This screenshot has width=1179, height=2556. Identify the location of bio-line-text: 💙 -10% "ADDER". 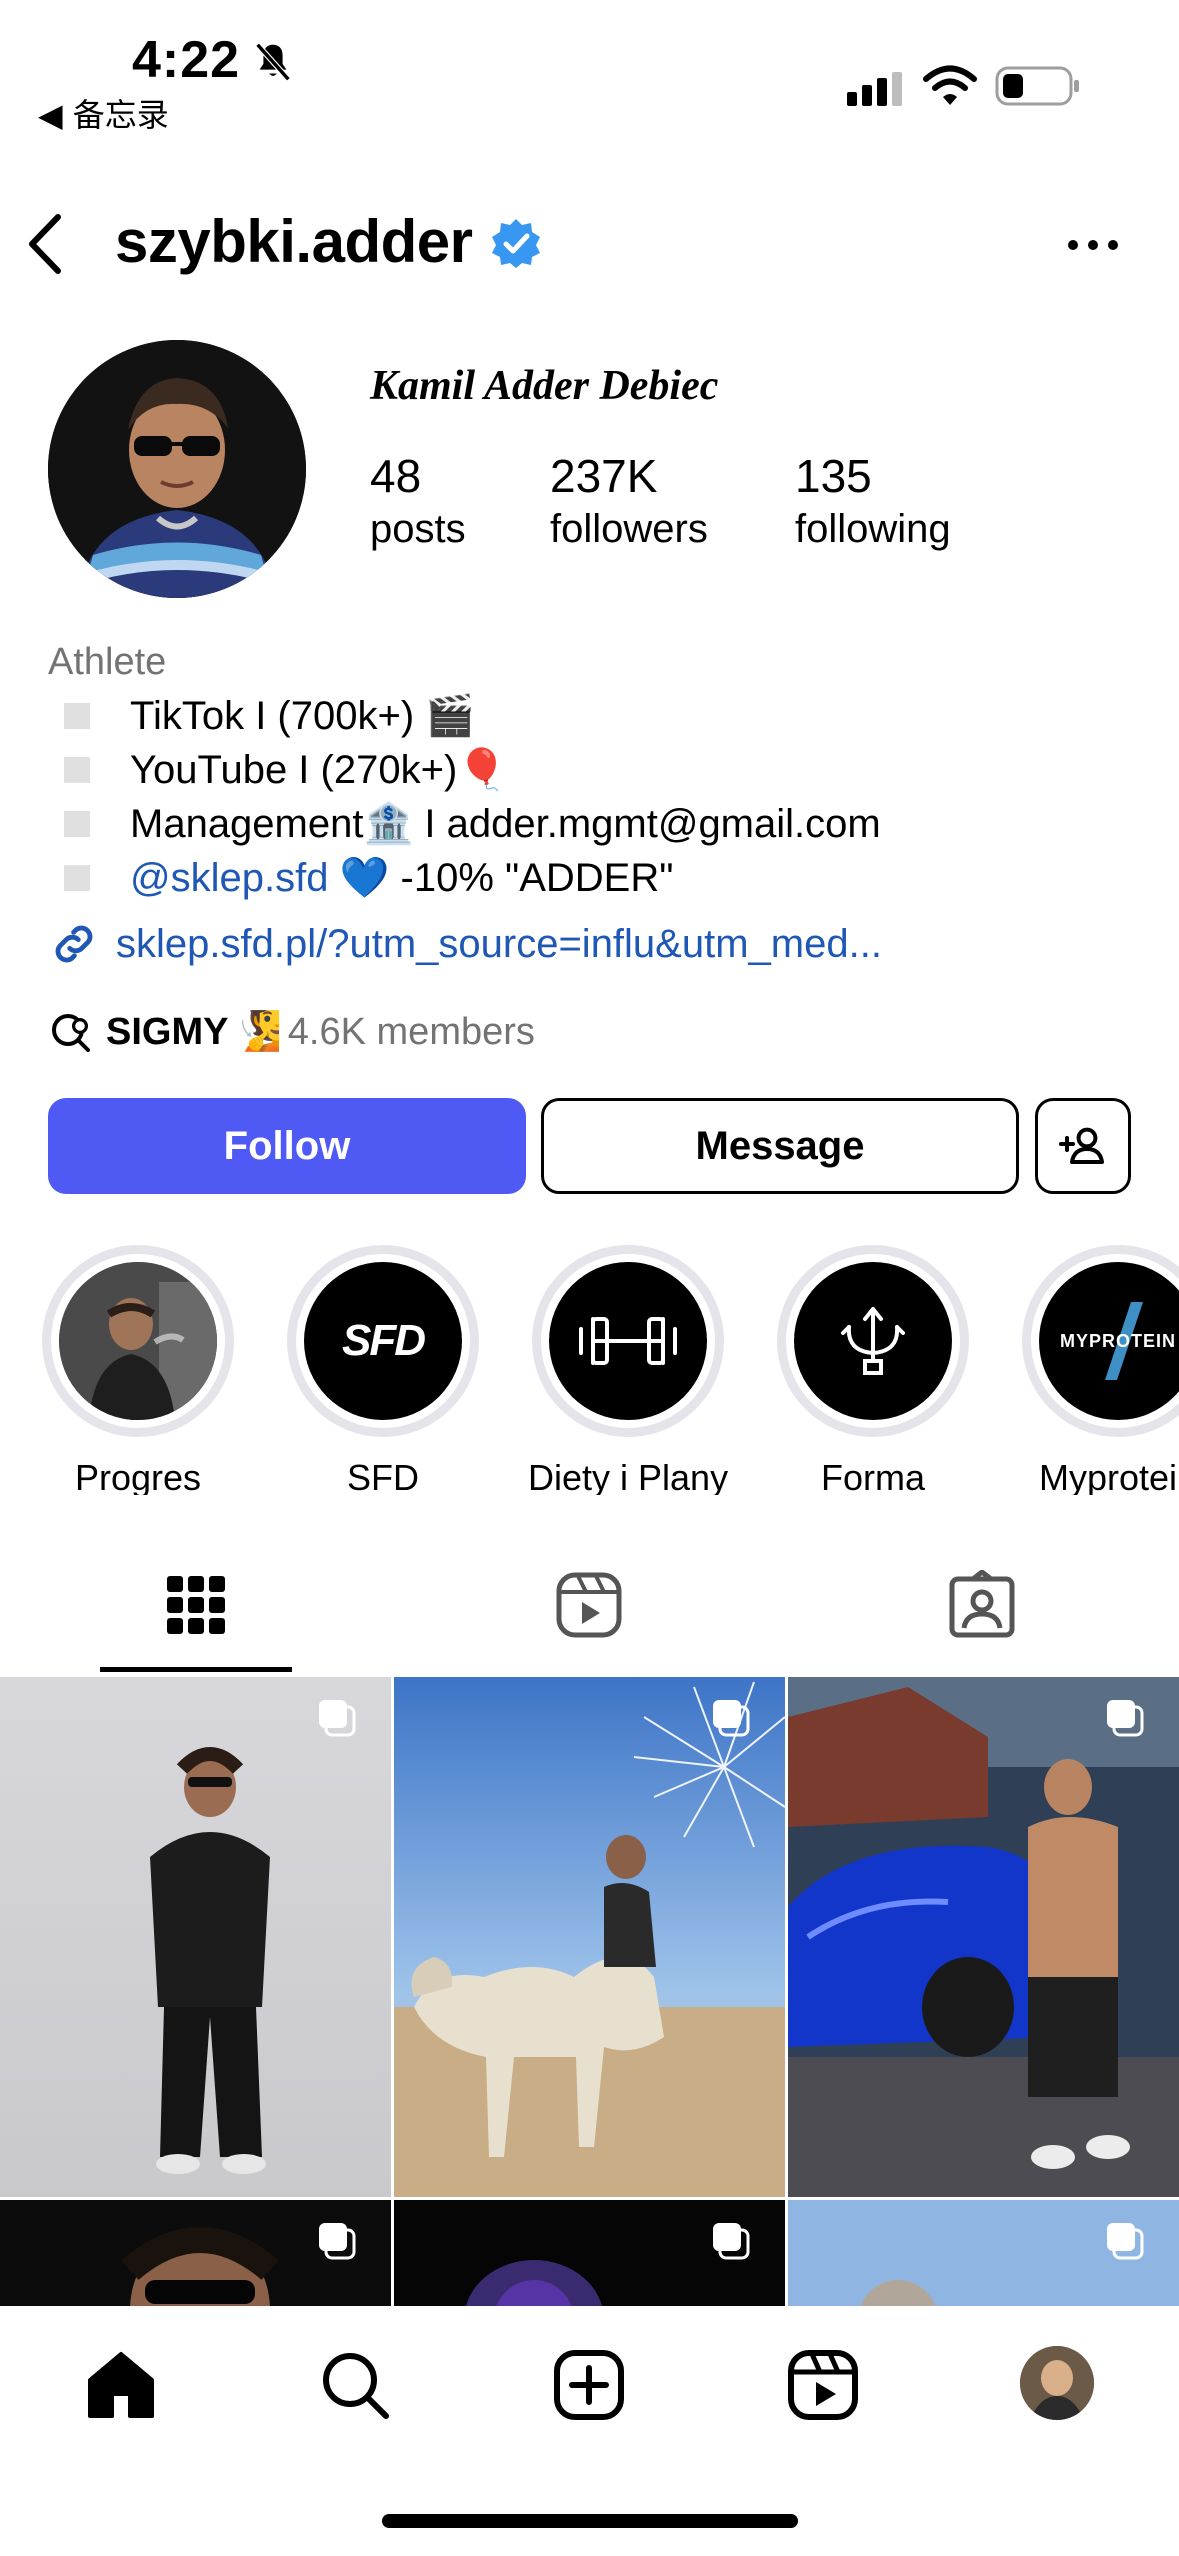
(501, 878).